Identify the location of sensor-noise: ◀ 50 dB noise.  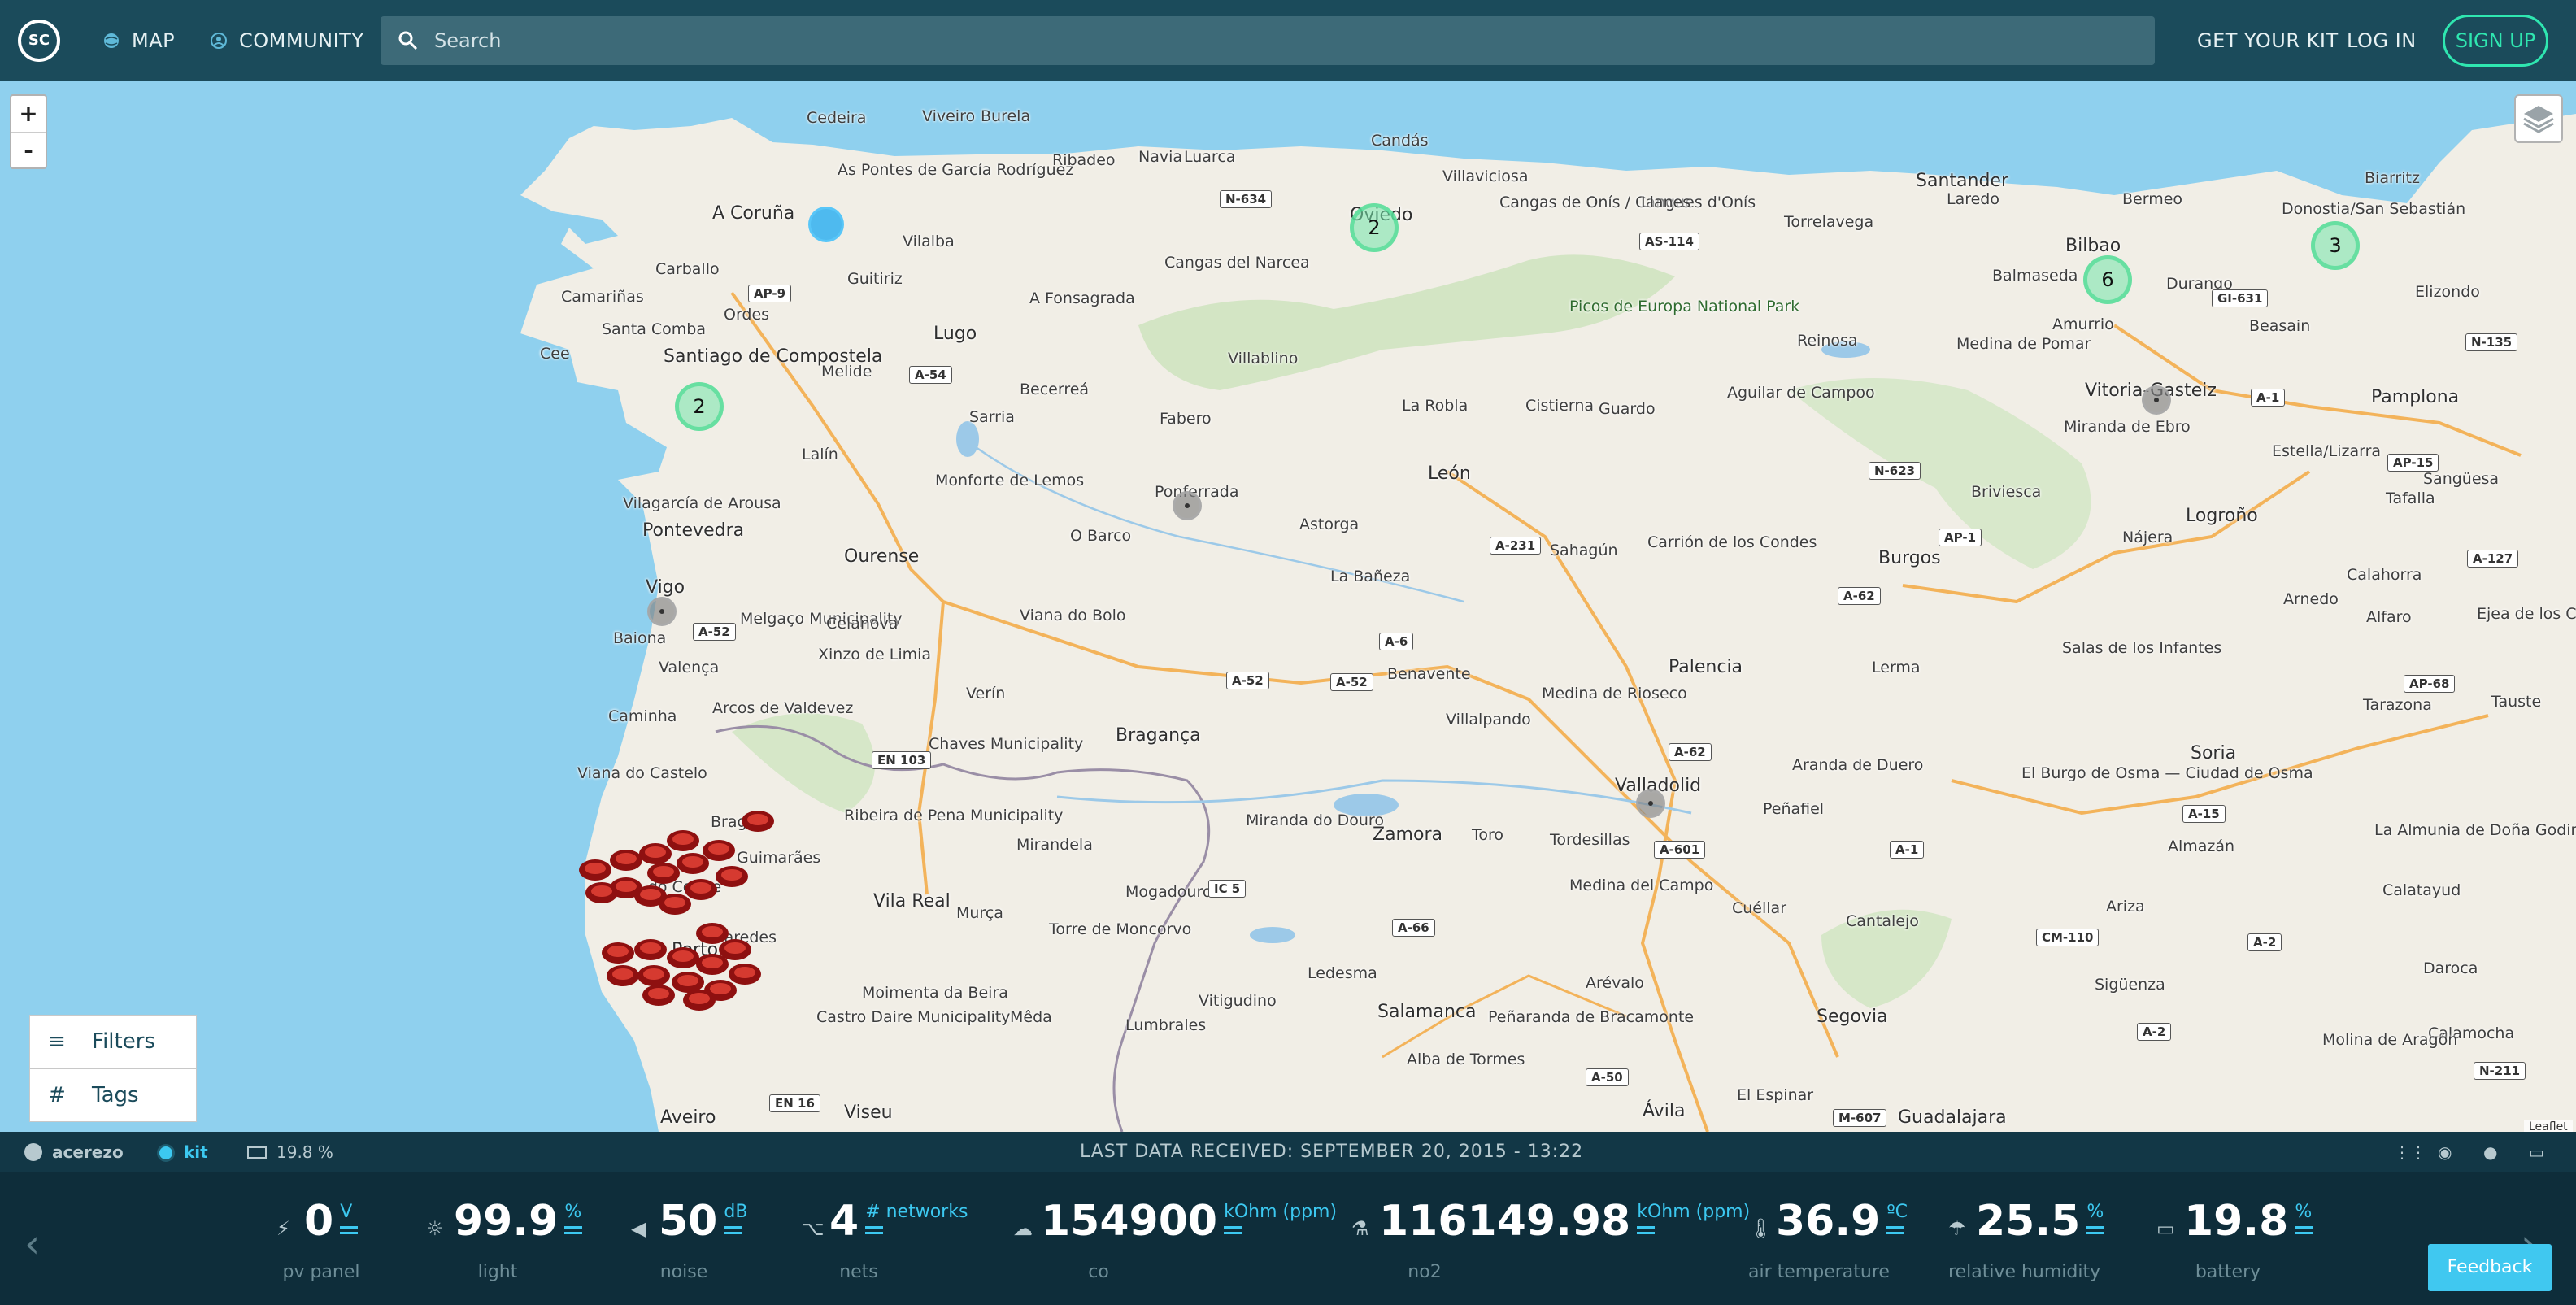
(689, 1245).